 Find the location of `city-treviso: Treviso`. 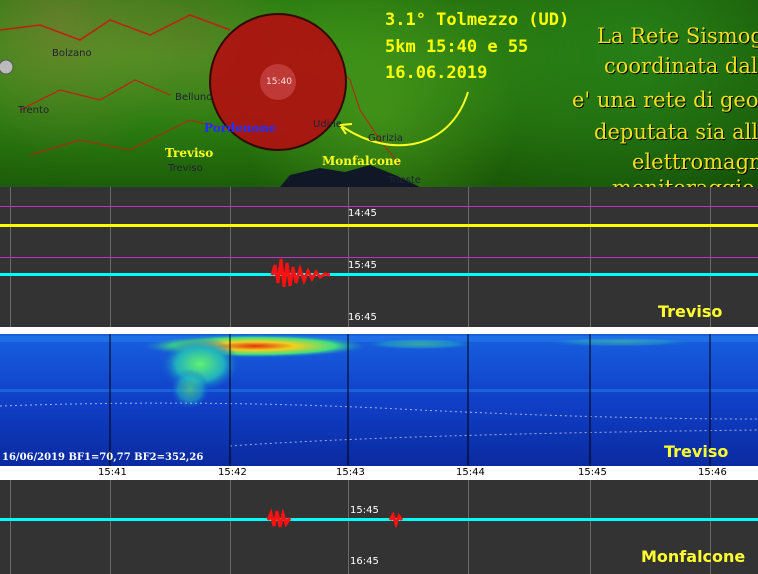

city-treviso: Treviso is located at coordinates (189, 153).